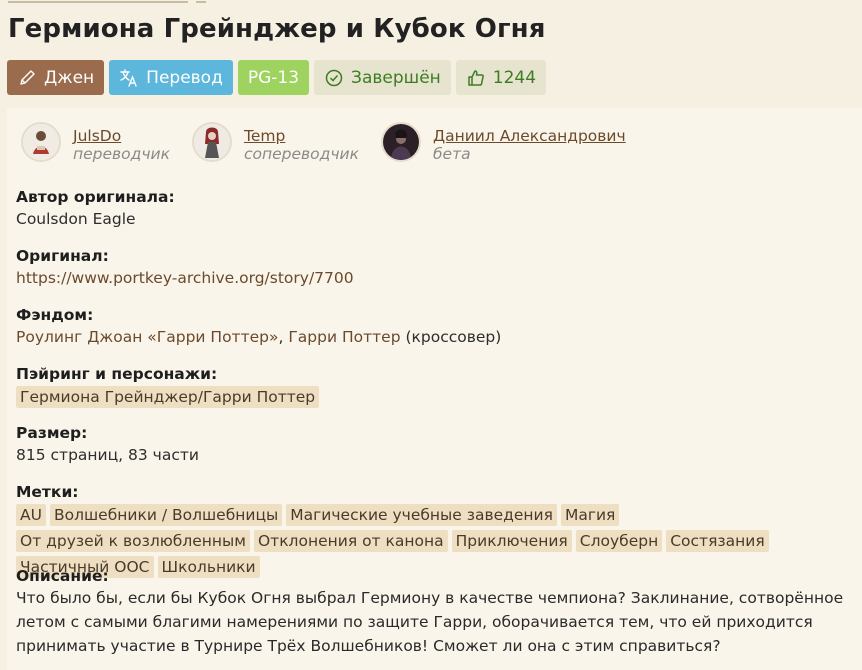  I want to click on tags-label: Метки:, so click(47, 492).